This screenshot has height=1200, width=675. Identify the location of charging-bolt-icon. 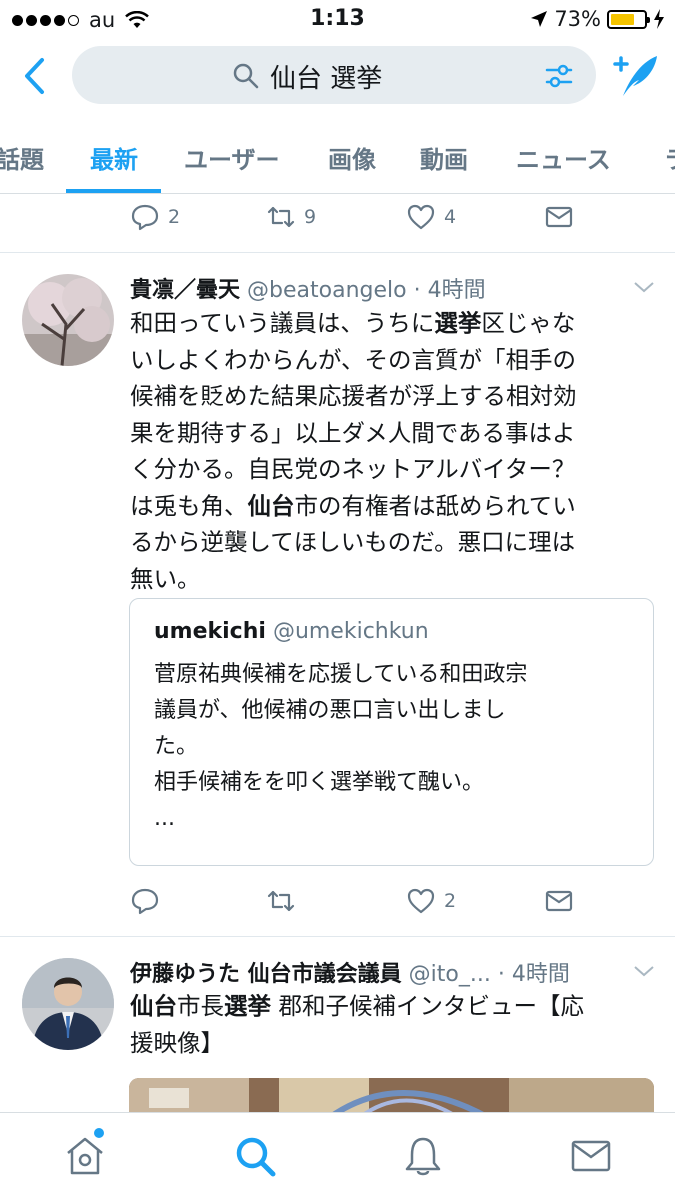
(659, 19).